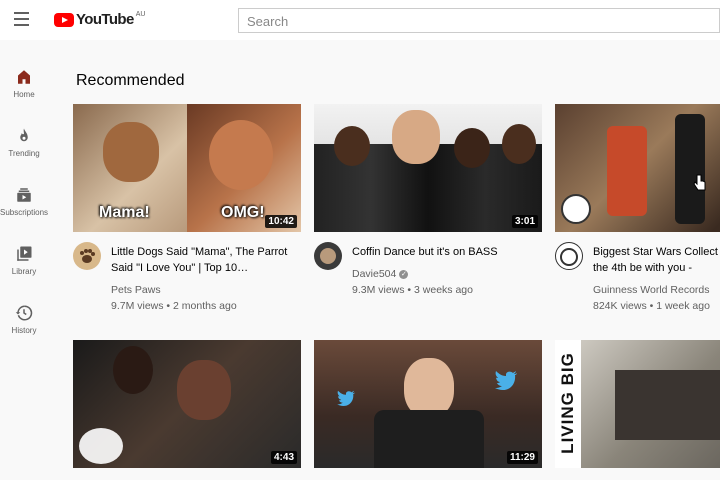 Image resolution: width=720 pixels, height=480 pixels. What do you see at coordinates (651, 290) in the screenshot?
I see `channel-name: Guinness World Records` at bounding box center [651, 290].